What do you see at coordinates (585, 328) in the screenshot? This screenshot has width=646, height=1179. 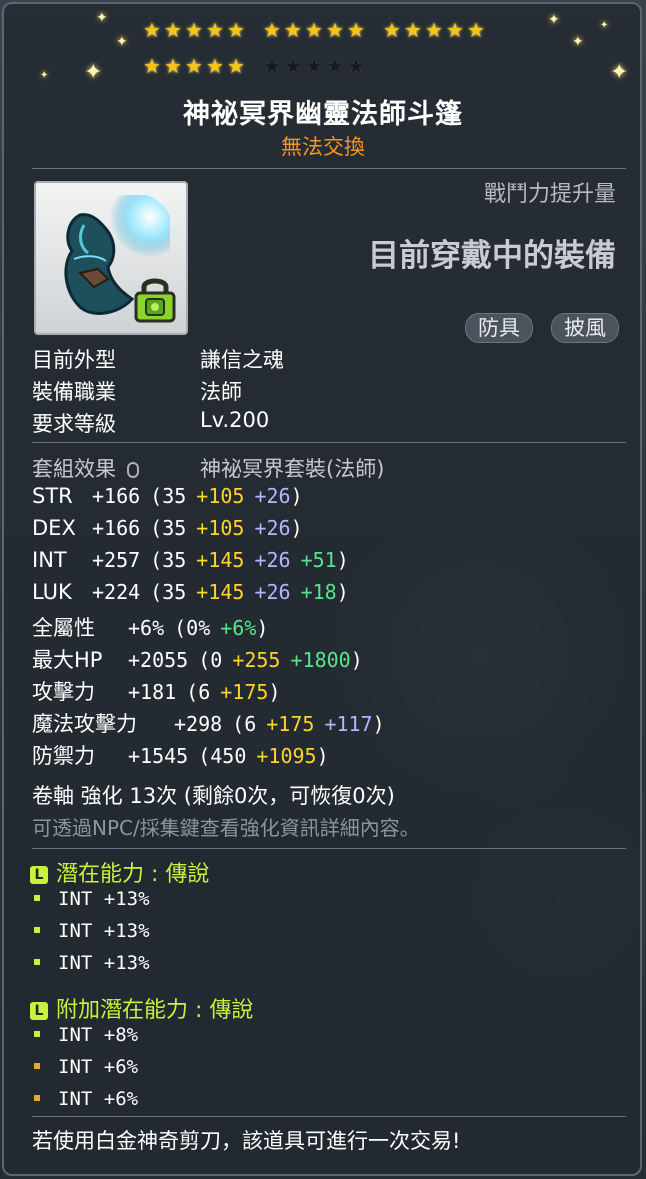 I see `tag-cape: 披風` at bounding box center [585, 328].